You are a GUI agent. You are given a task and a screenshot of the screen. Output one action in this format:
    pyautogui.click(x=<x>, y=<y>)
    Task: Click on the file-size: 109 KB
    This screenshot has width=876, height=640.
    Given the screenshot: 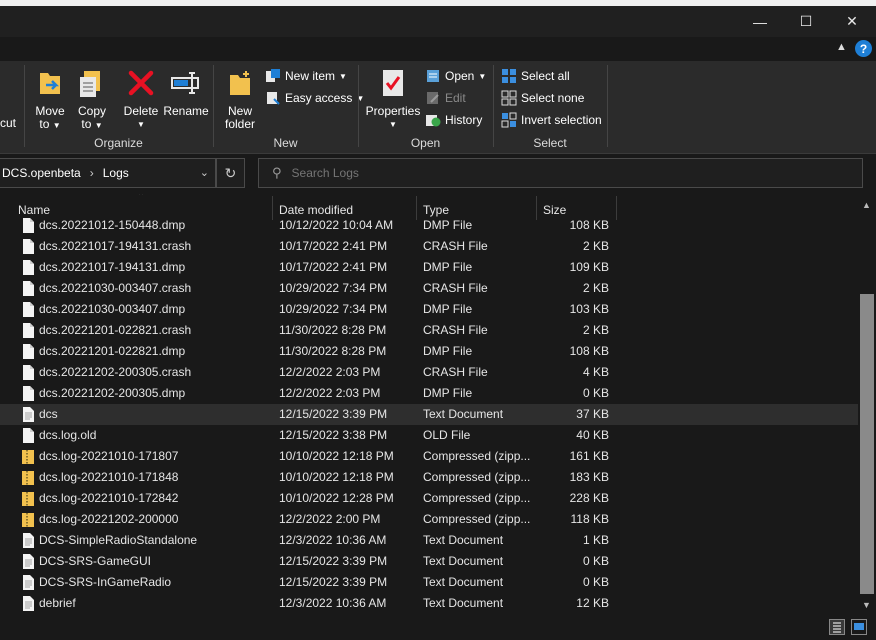 What is the action you would take?
    pyautogui.click(x=589, y=267)
    